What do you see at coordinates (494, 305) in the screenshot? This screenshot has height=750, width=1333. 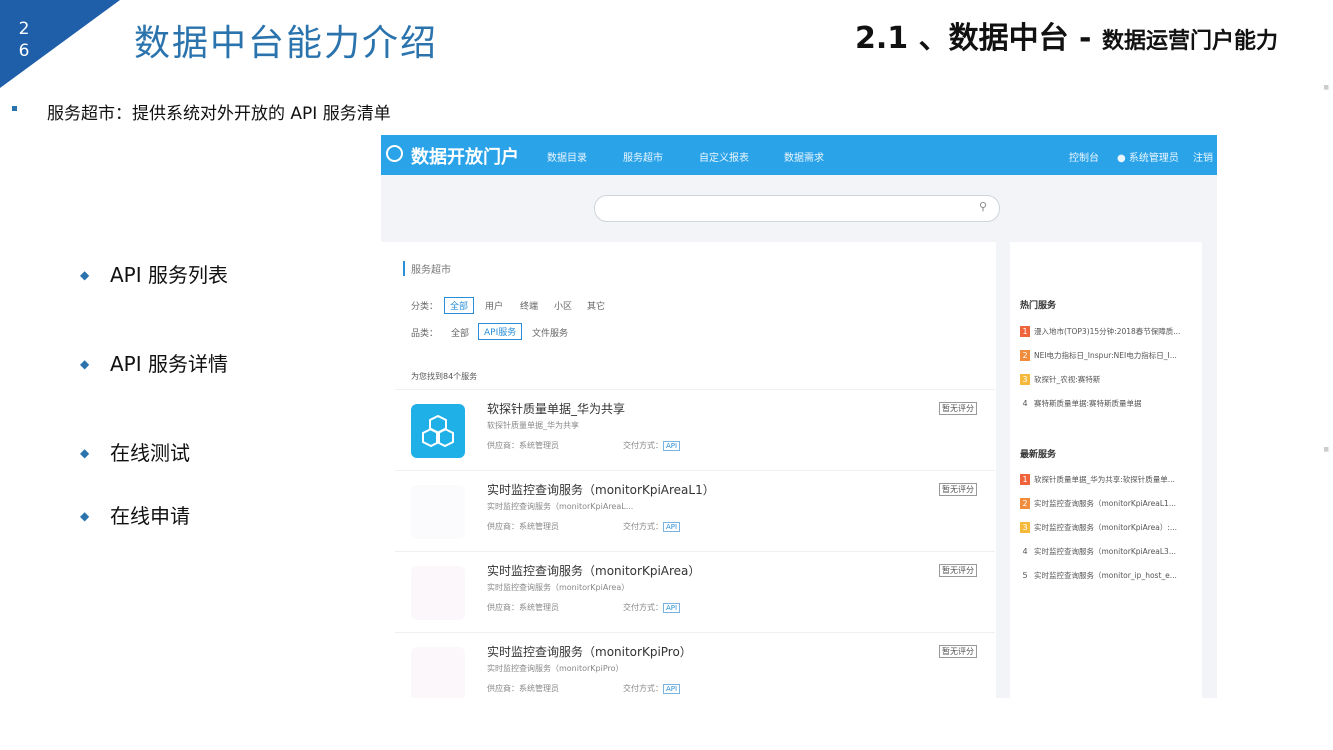 I see `filter-category-option: 用户` at bounding box center [494, 305].